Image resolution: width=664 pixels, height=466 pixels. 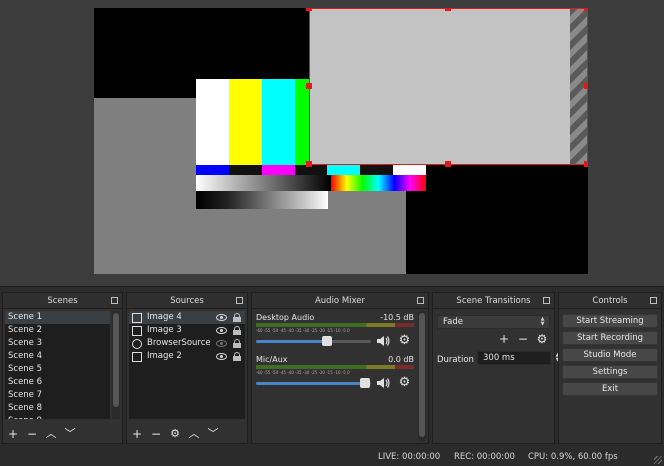 I want to click on start-recording-button: Start Recording, so click(x=610, y=338).